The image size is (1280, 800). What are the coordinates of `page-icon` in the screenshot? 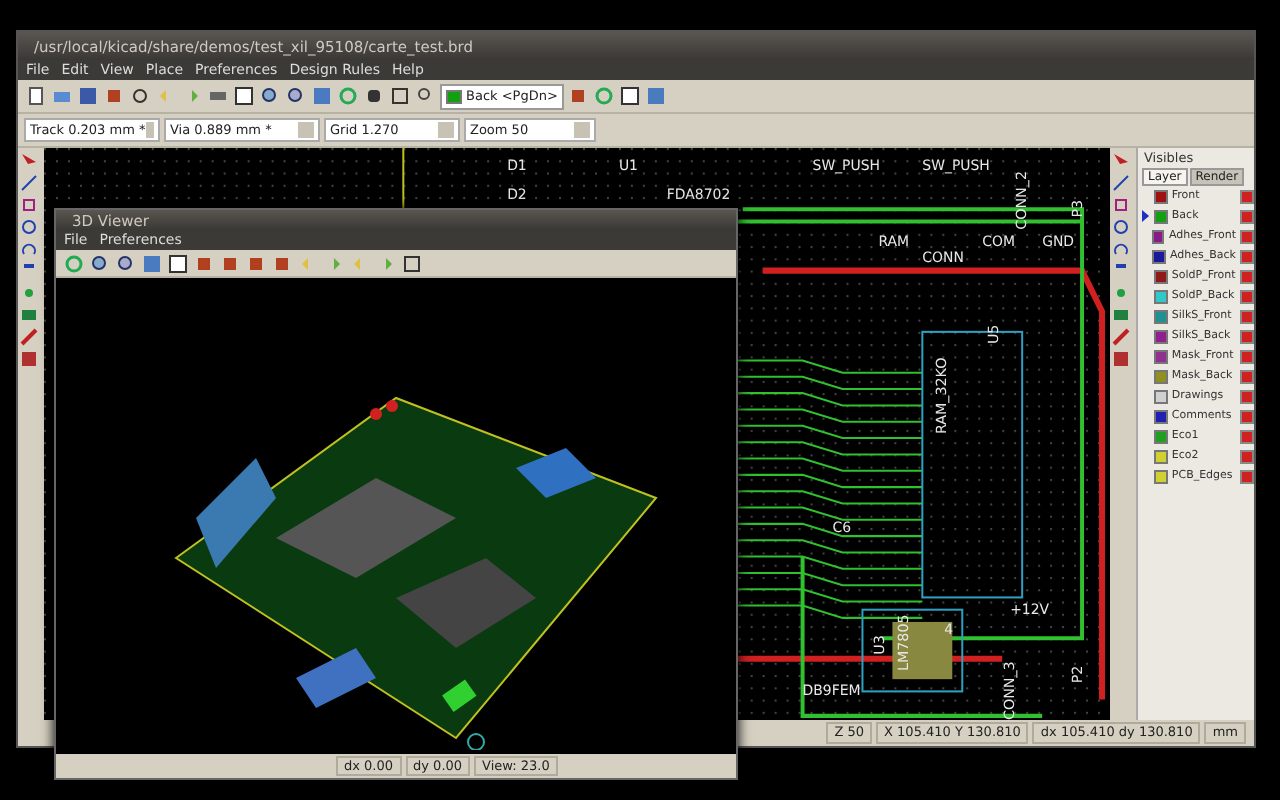 It's located at (35, 96).